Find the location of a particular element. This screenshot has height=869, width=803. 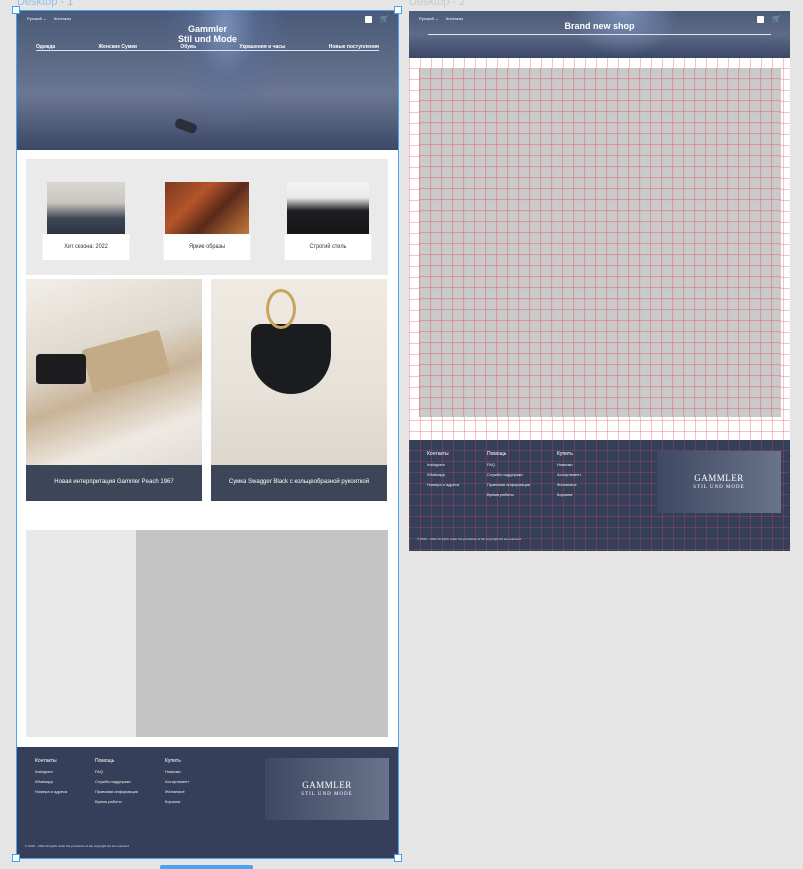

product-card: Новая интерпритация Gamnler Peach 1967 is located at coordinates (114, 390).